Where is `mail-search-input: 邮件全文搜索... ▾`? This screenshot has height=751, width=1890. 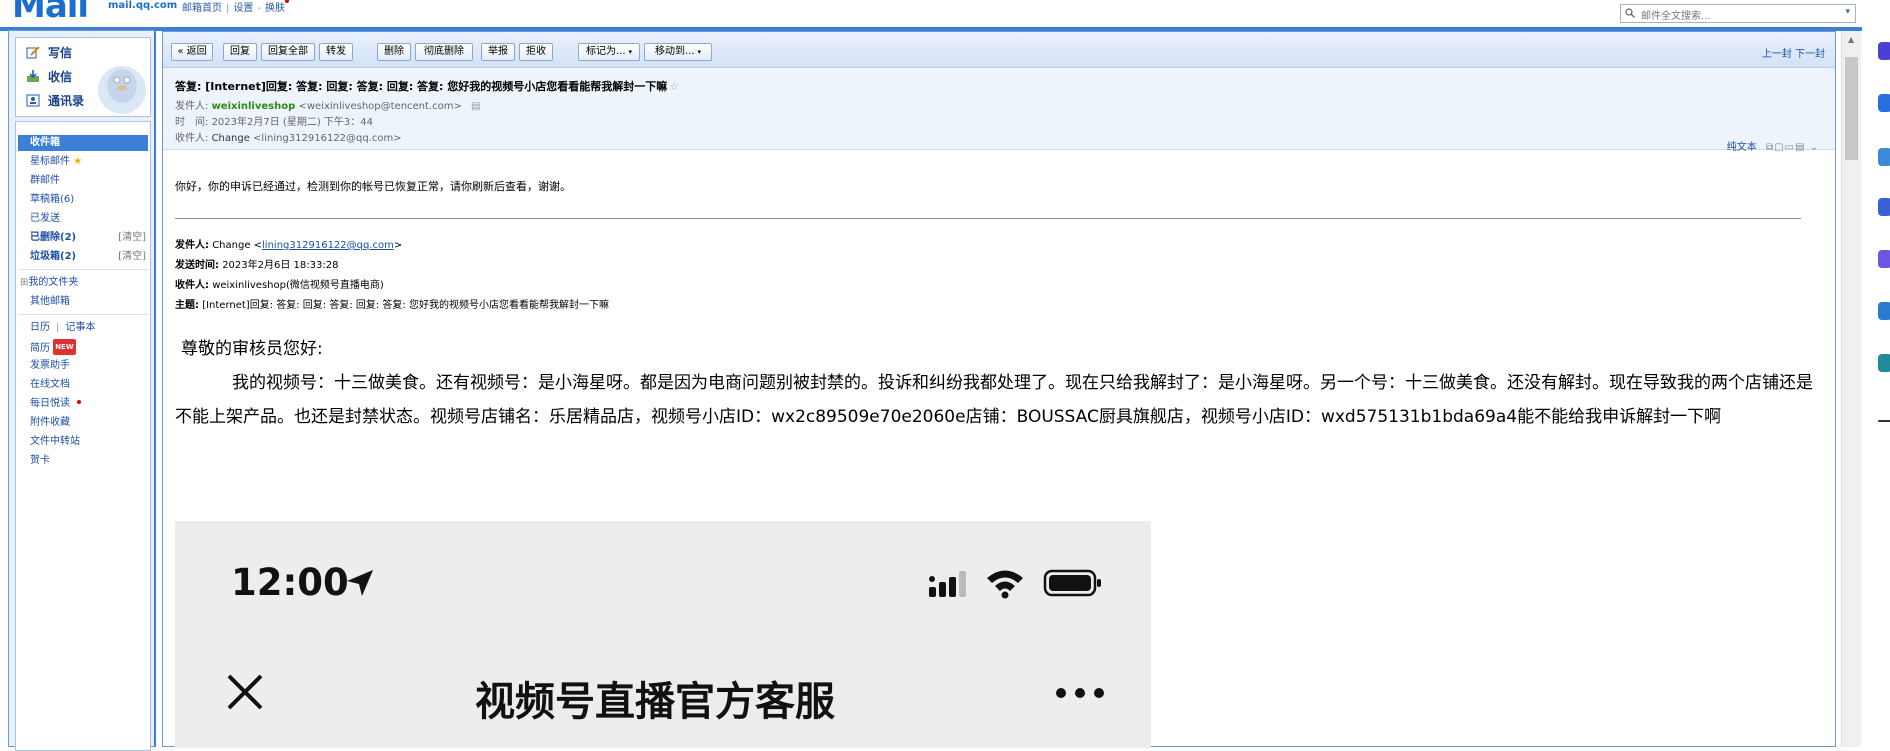
mail-search-input: 邮件全文搜索... ▾ is located at coordinates (1738, 13).